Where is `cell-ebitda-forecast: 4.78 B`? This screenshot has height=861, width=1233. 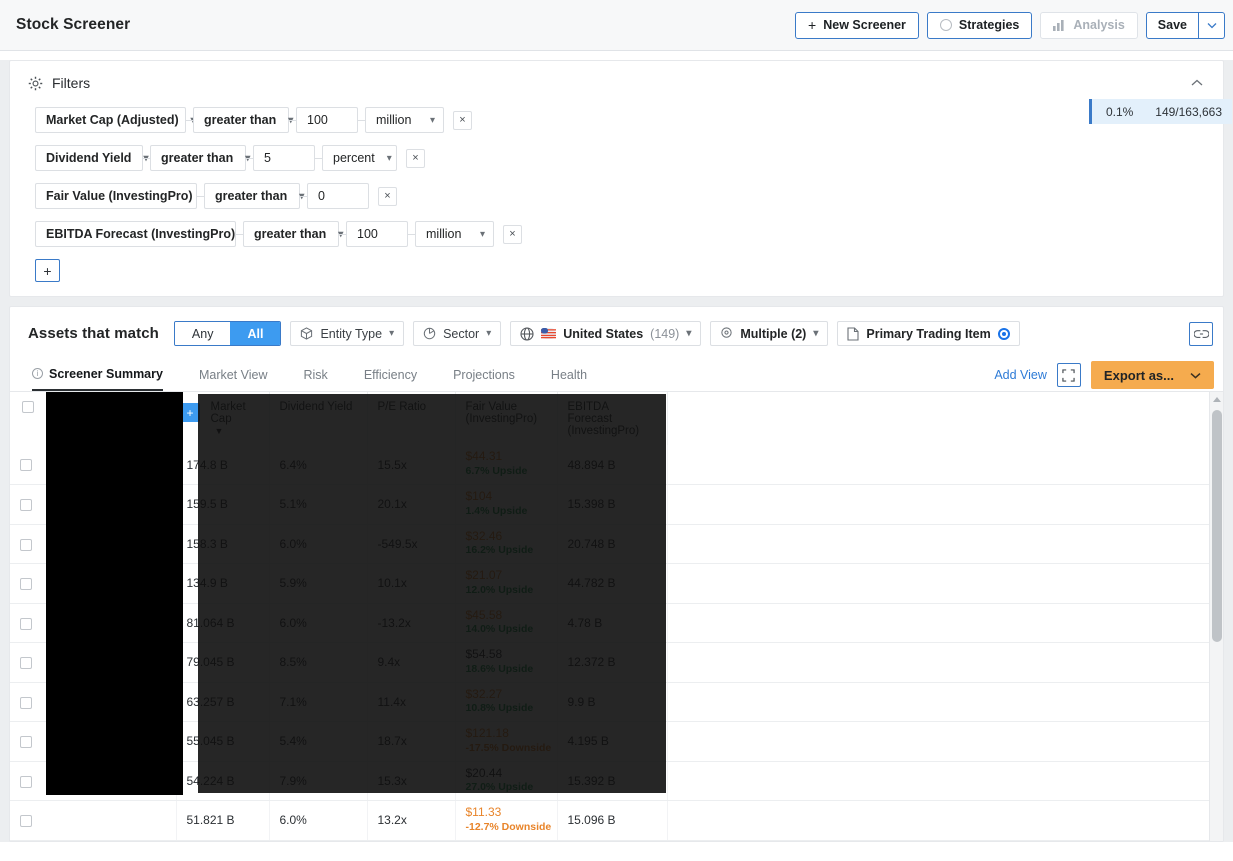
cell-ebitda-forecast: 4.78 B is located at coordinates (612, 623).